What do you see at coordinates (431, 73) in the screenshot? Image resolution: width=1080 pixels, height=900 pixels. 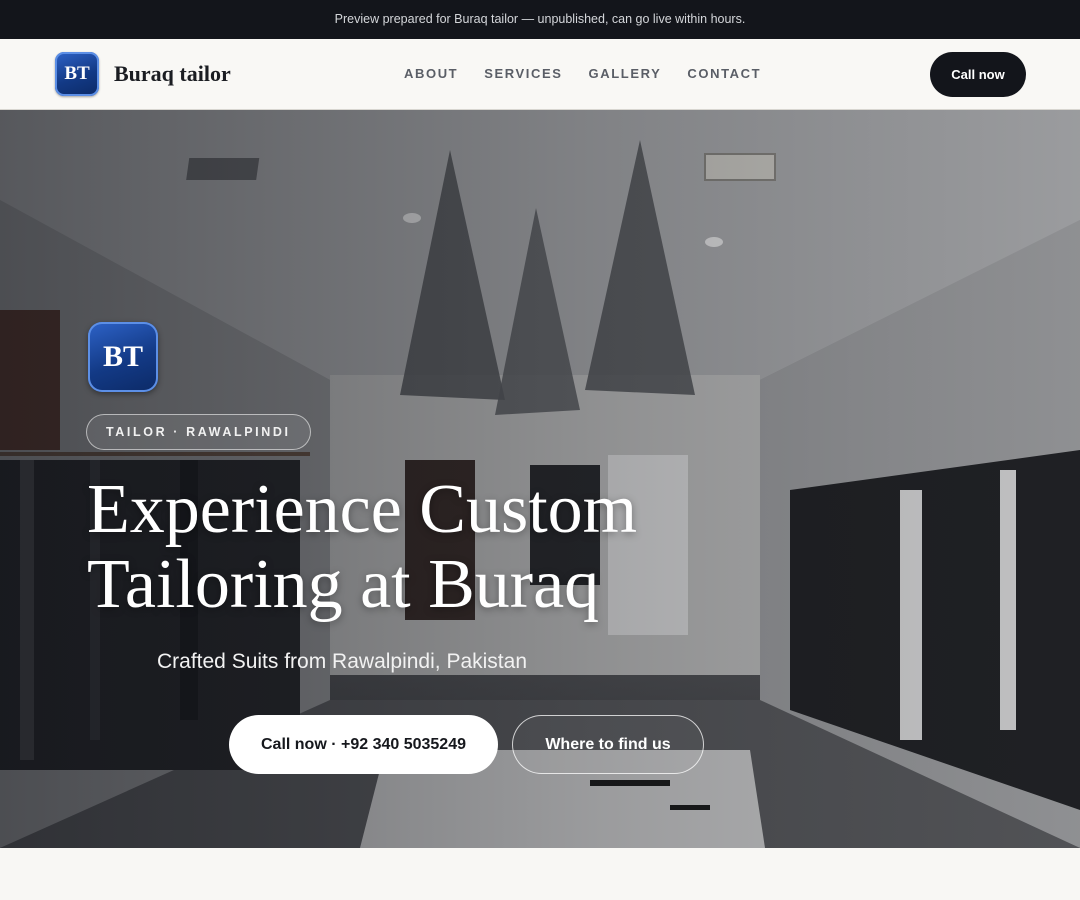 I see `nav-about-link: ABOUT` at bounding box center [431, 73].